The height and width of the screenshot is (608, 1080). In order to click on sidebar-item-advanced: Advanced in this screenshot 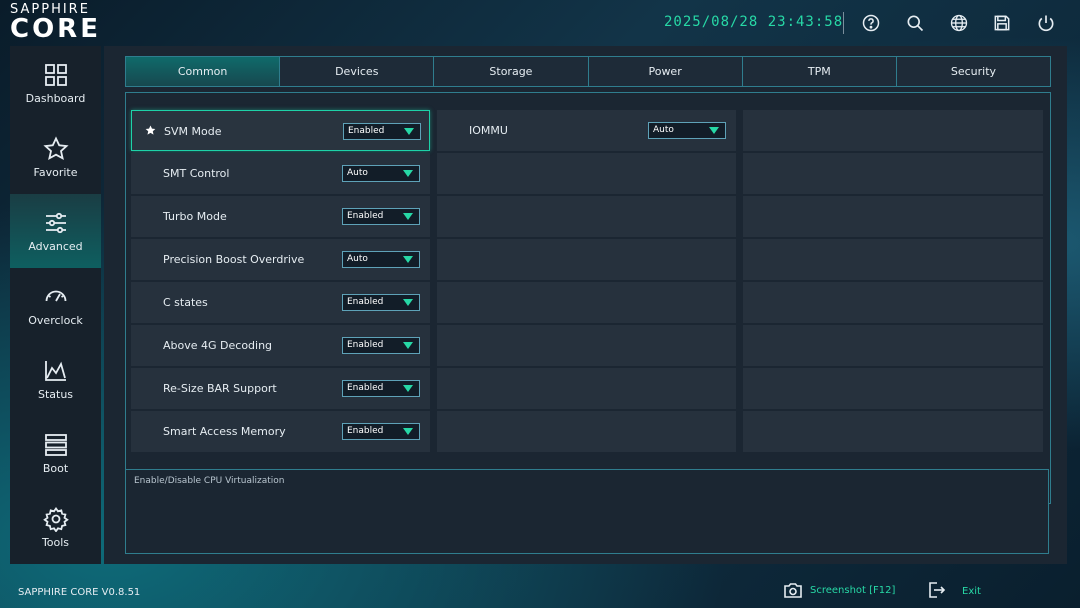, I will do `click(55, 231)`.